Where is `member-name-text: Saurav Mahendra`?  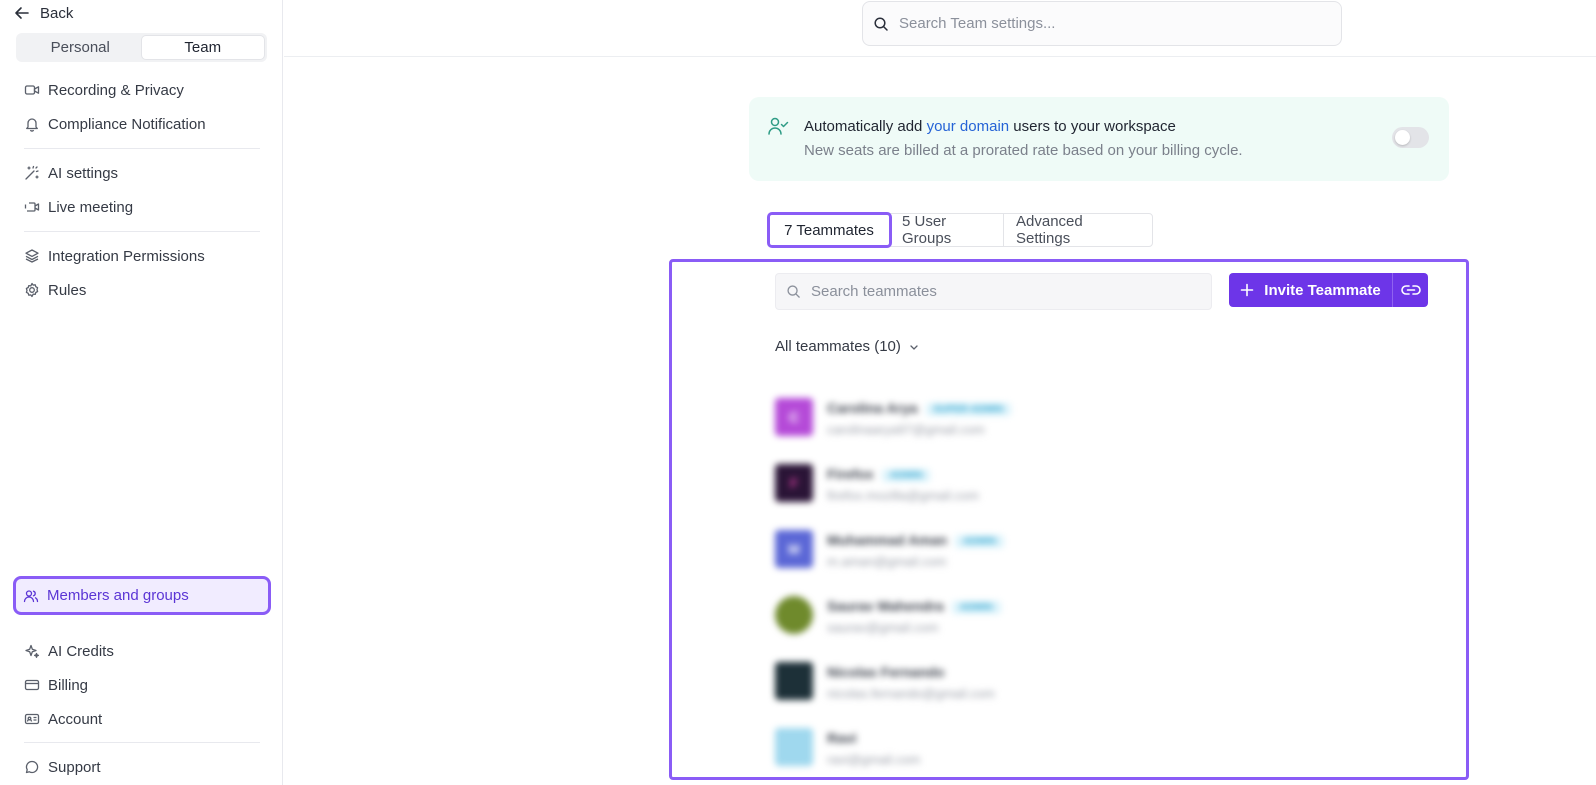
member-name-text: Saurav Mahendra is located at coordinates (885, 606).